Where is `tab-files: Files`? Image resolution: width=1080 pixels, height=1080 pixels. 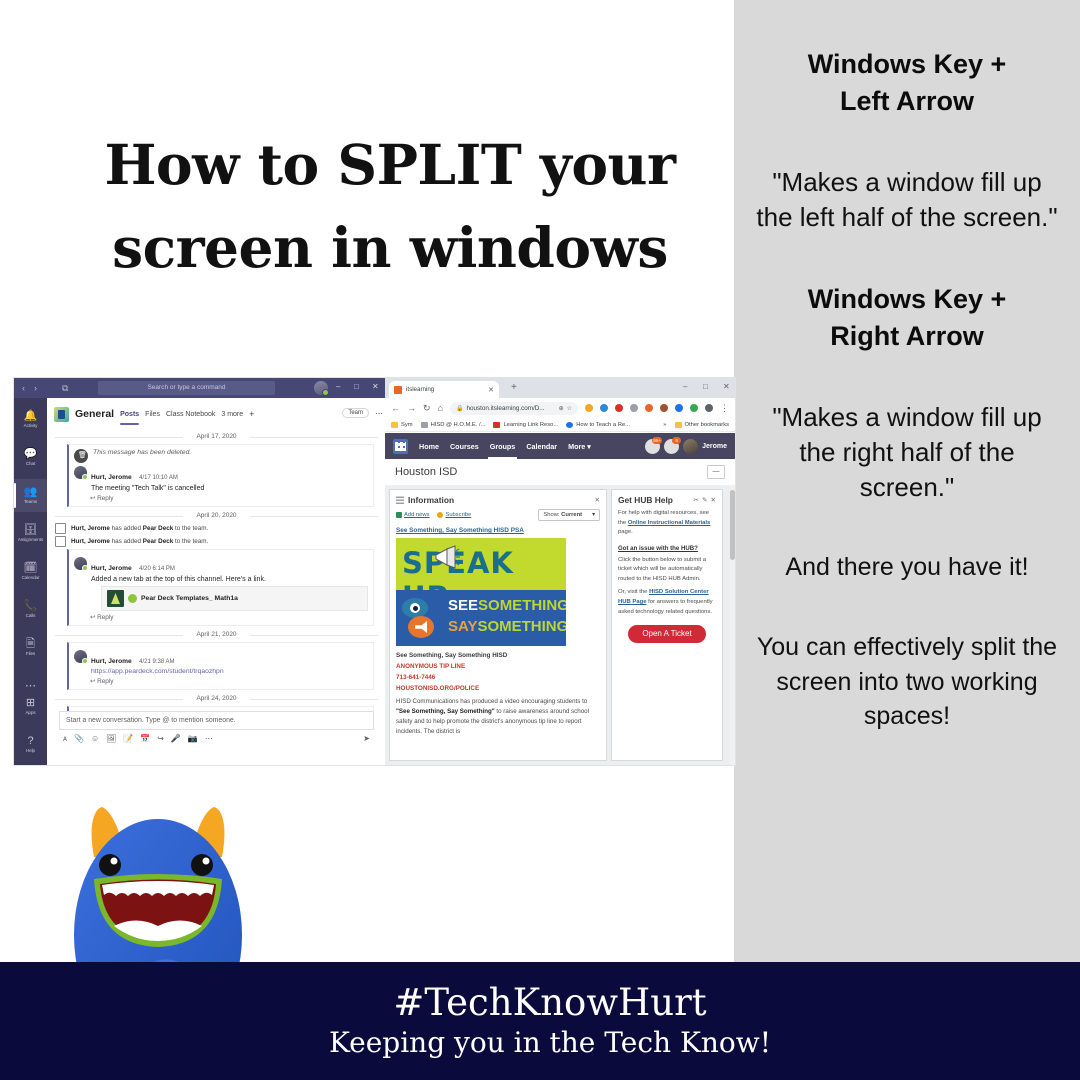
tab-files: Files is located at coordinates (152, 414).